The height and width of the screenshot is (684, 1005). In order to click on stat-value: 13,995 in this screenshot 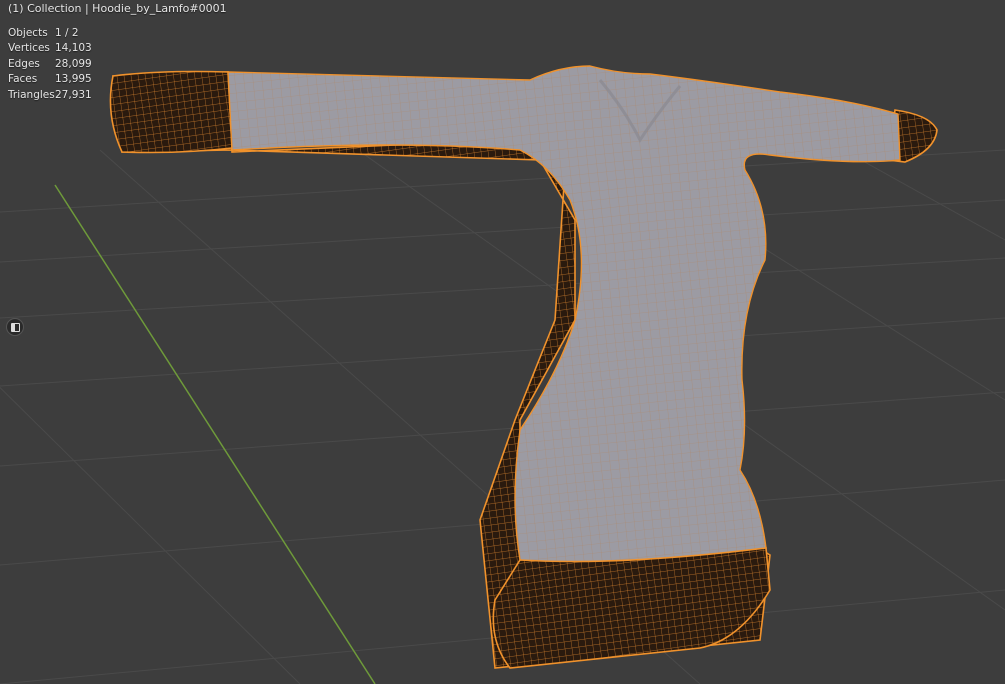, I will do `click(73, 79)`.